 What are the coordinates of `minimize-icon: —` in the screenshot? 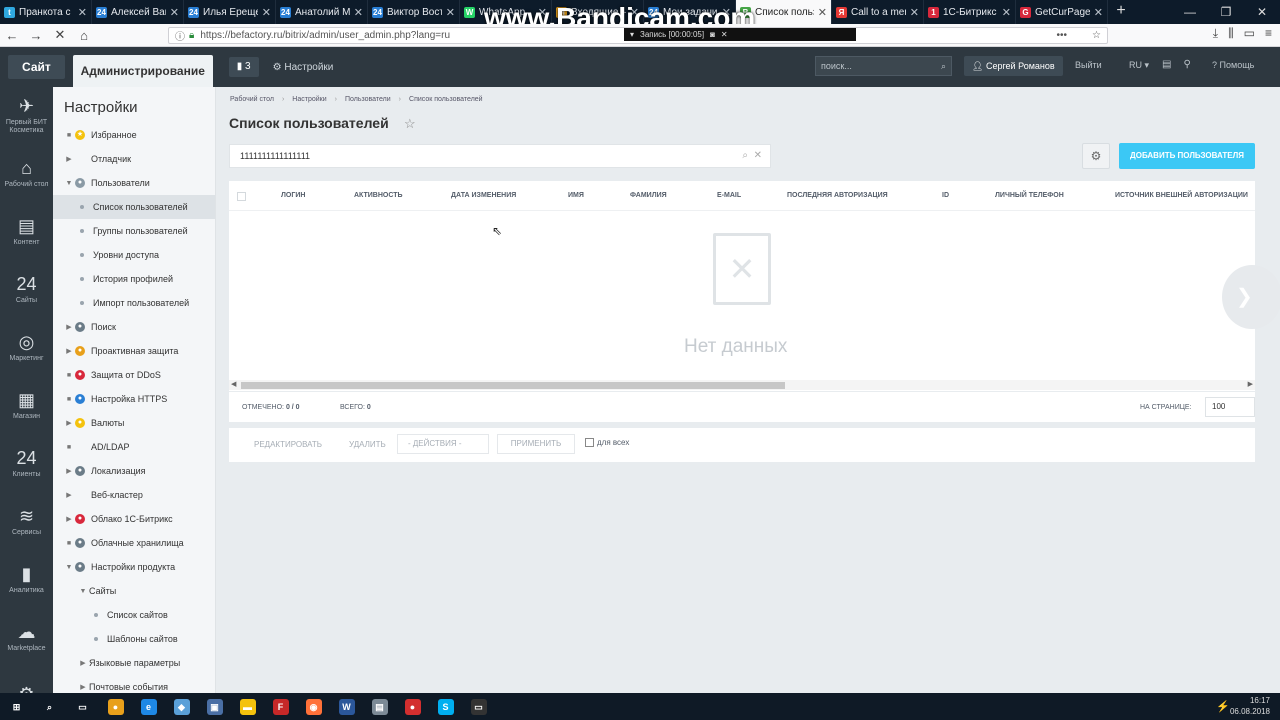 It's located at (1190, 12).